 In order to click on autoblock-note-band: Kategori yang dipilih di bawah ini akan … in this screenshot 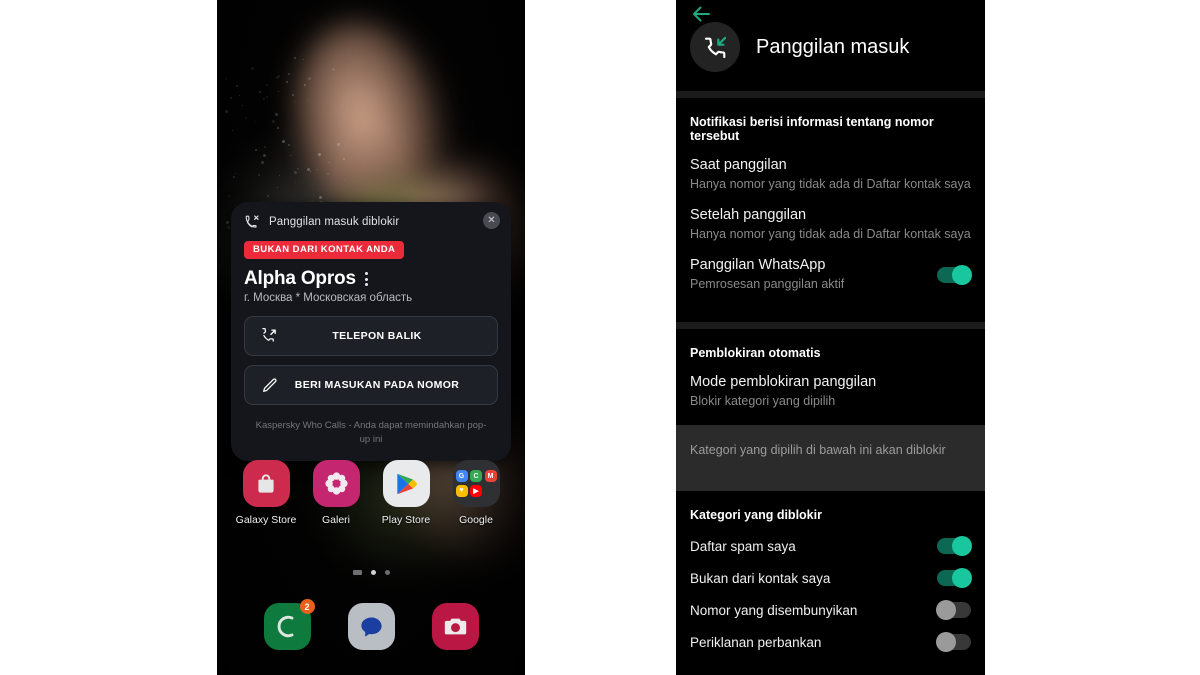, I will do `click(830, 458)`.